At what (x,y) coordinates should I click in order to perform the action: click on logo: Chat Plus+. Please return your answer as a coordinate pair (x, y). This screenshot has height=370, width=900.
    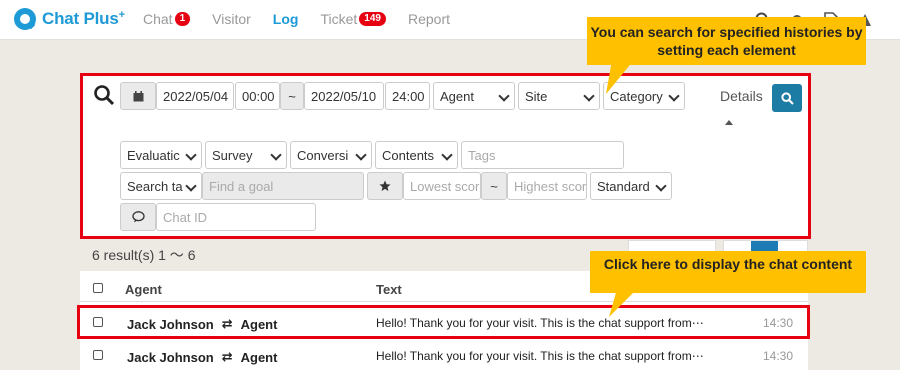
    Looking at the image, I should click on (69, 19).